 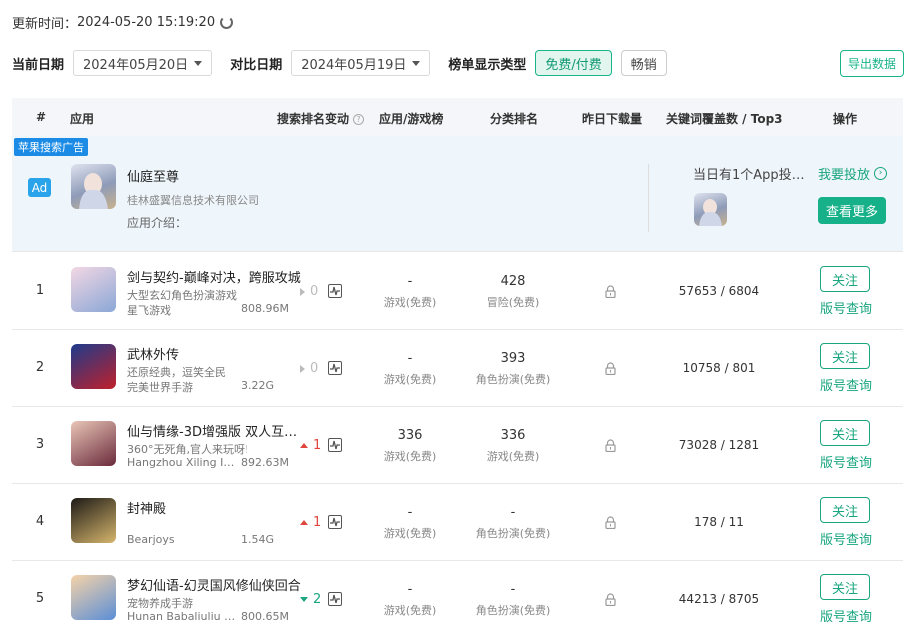 What do you see at coordinates (410, 456) in the screenshot?
I see `app-game-chart-sub: 游戏(免费)` at bounding box center [410, 456].